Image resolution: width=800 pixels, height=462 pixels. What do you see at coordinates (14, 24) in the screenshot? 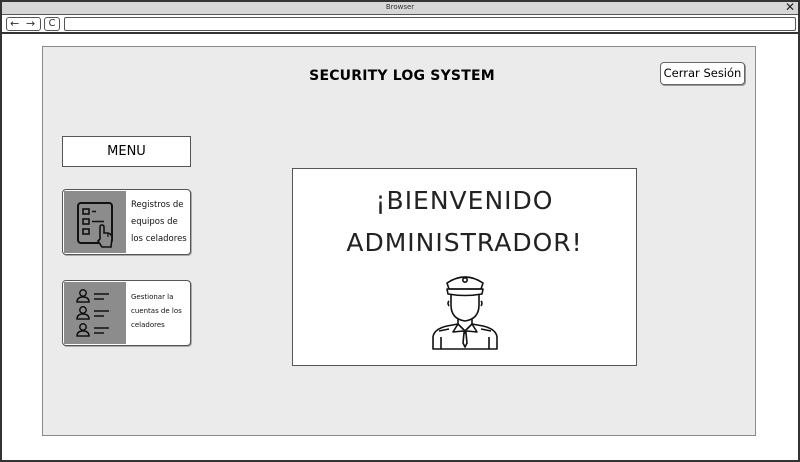
I see `back-arrow-icon: ←` at bounding box center [14, 24].